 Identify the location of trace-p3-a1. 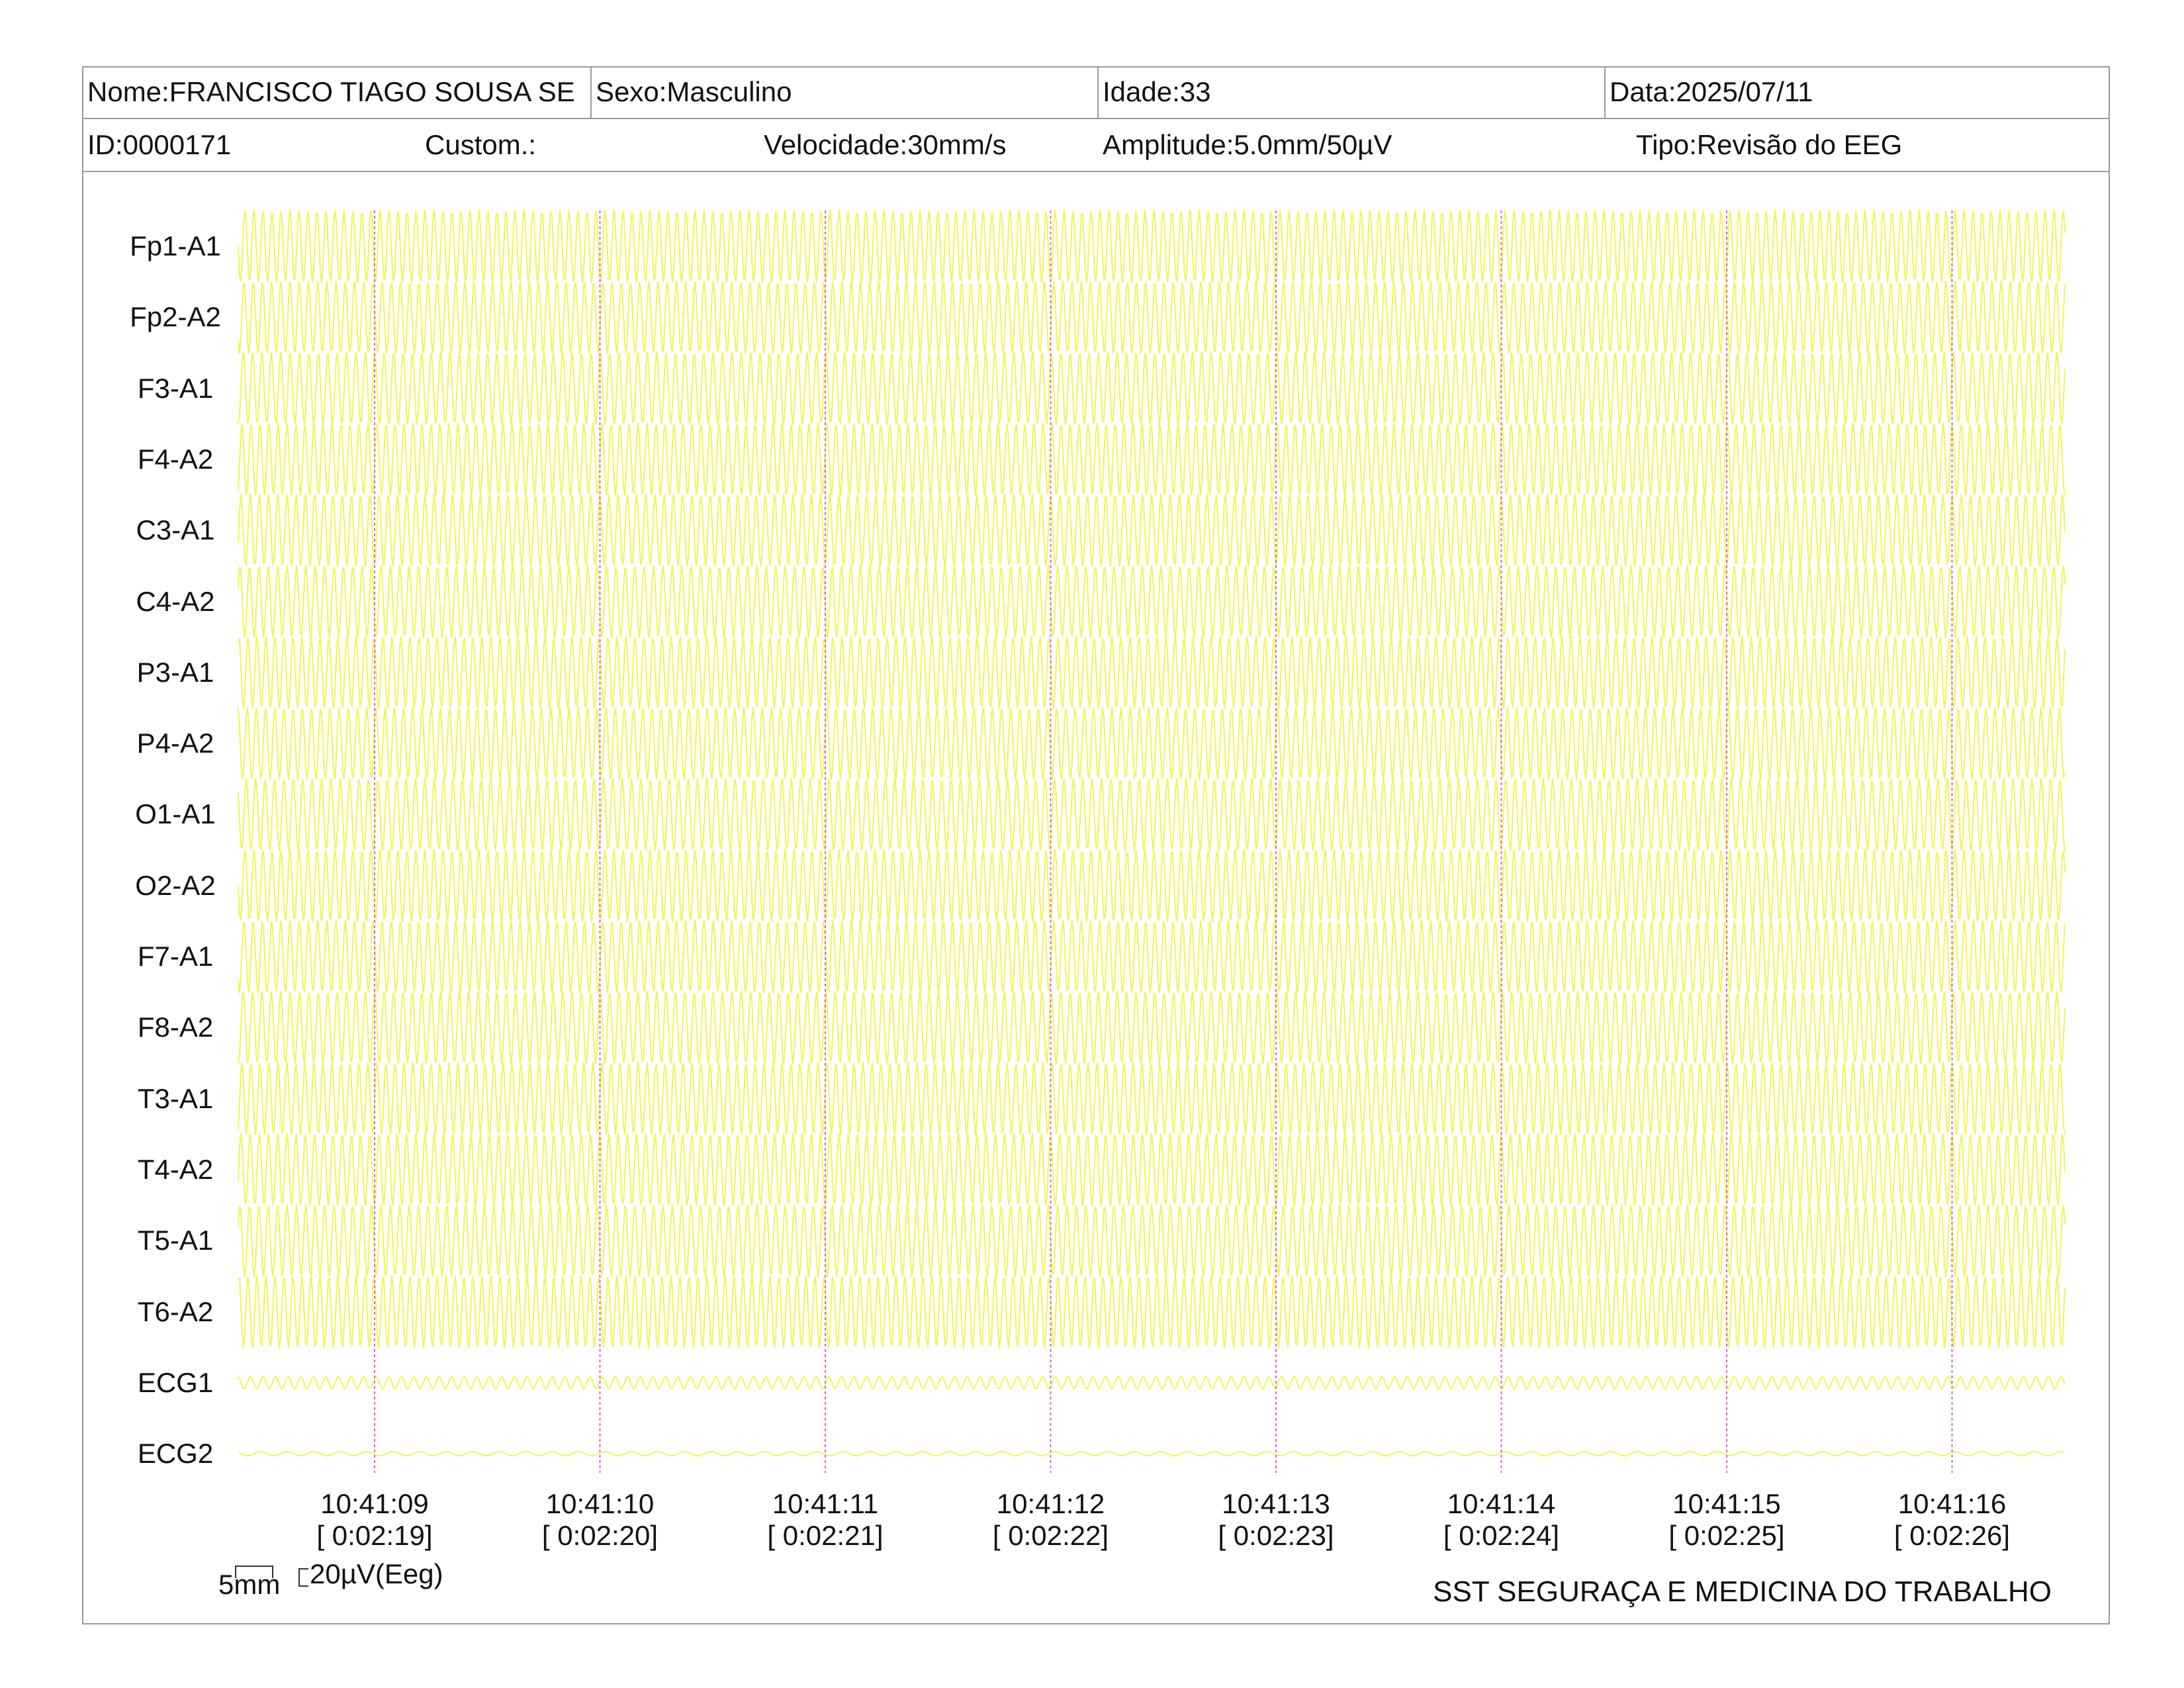
(1152, 672).